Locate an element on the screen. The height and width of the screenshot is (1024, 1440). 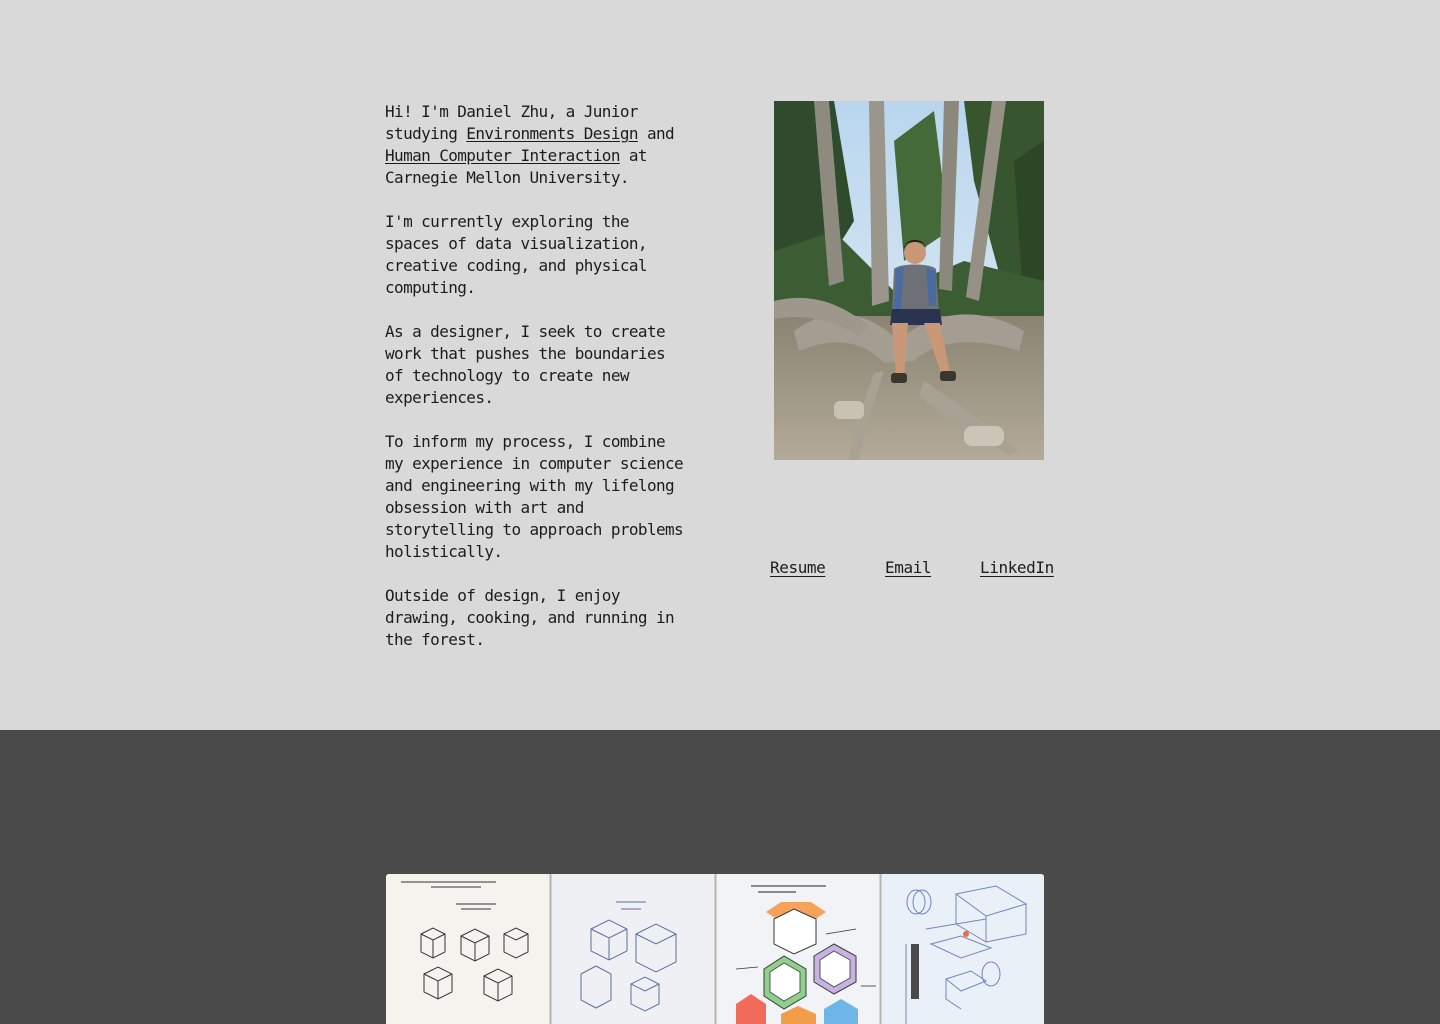
sketchbook-illustration is located at coordinates (715, 949).